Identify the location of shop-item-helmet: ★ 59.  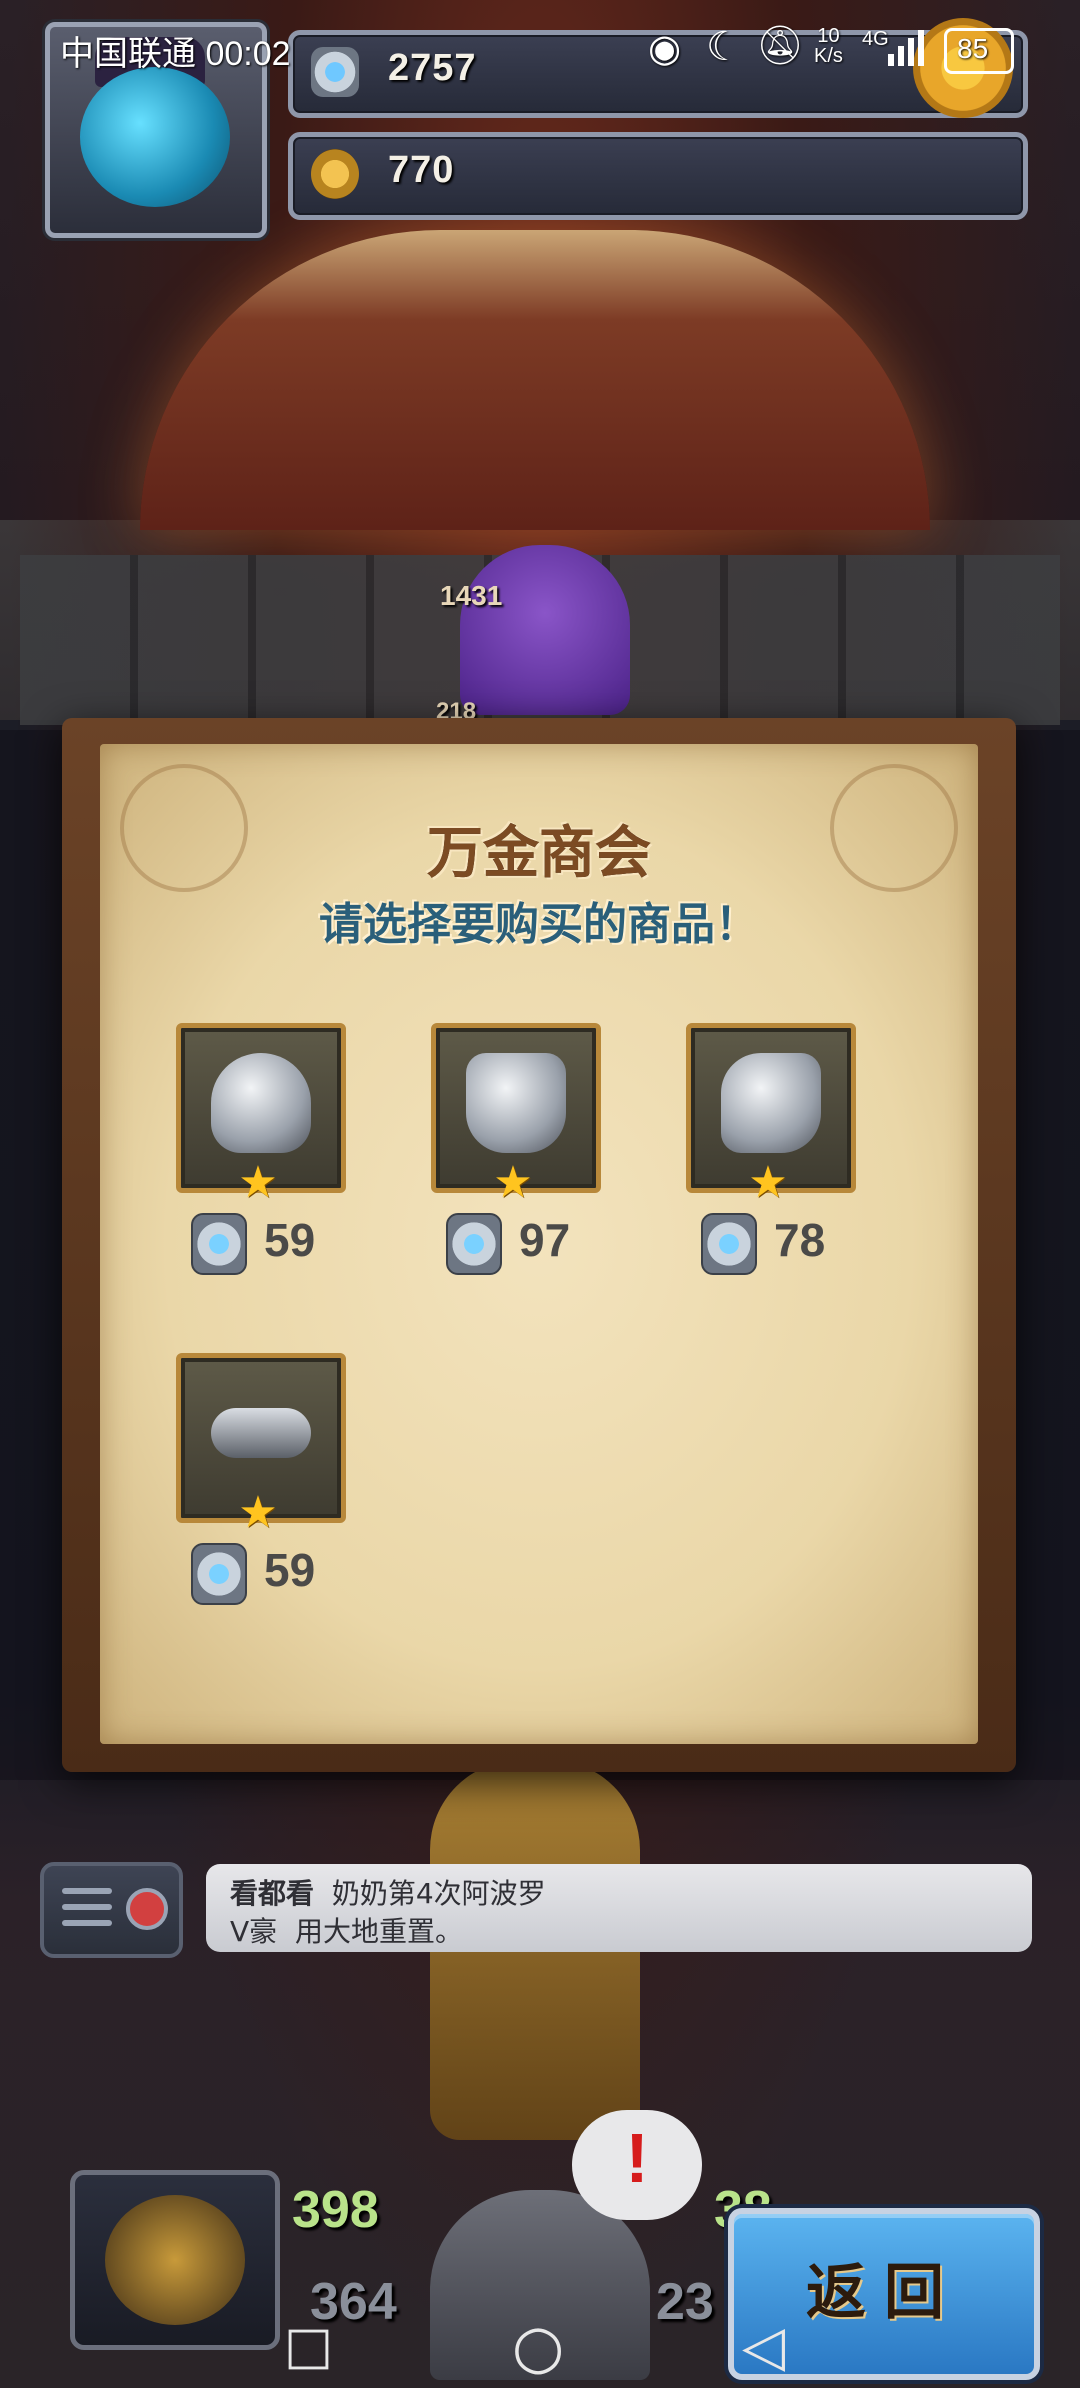
(261, 1153).